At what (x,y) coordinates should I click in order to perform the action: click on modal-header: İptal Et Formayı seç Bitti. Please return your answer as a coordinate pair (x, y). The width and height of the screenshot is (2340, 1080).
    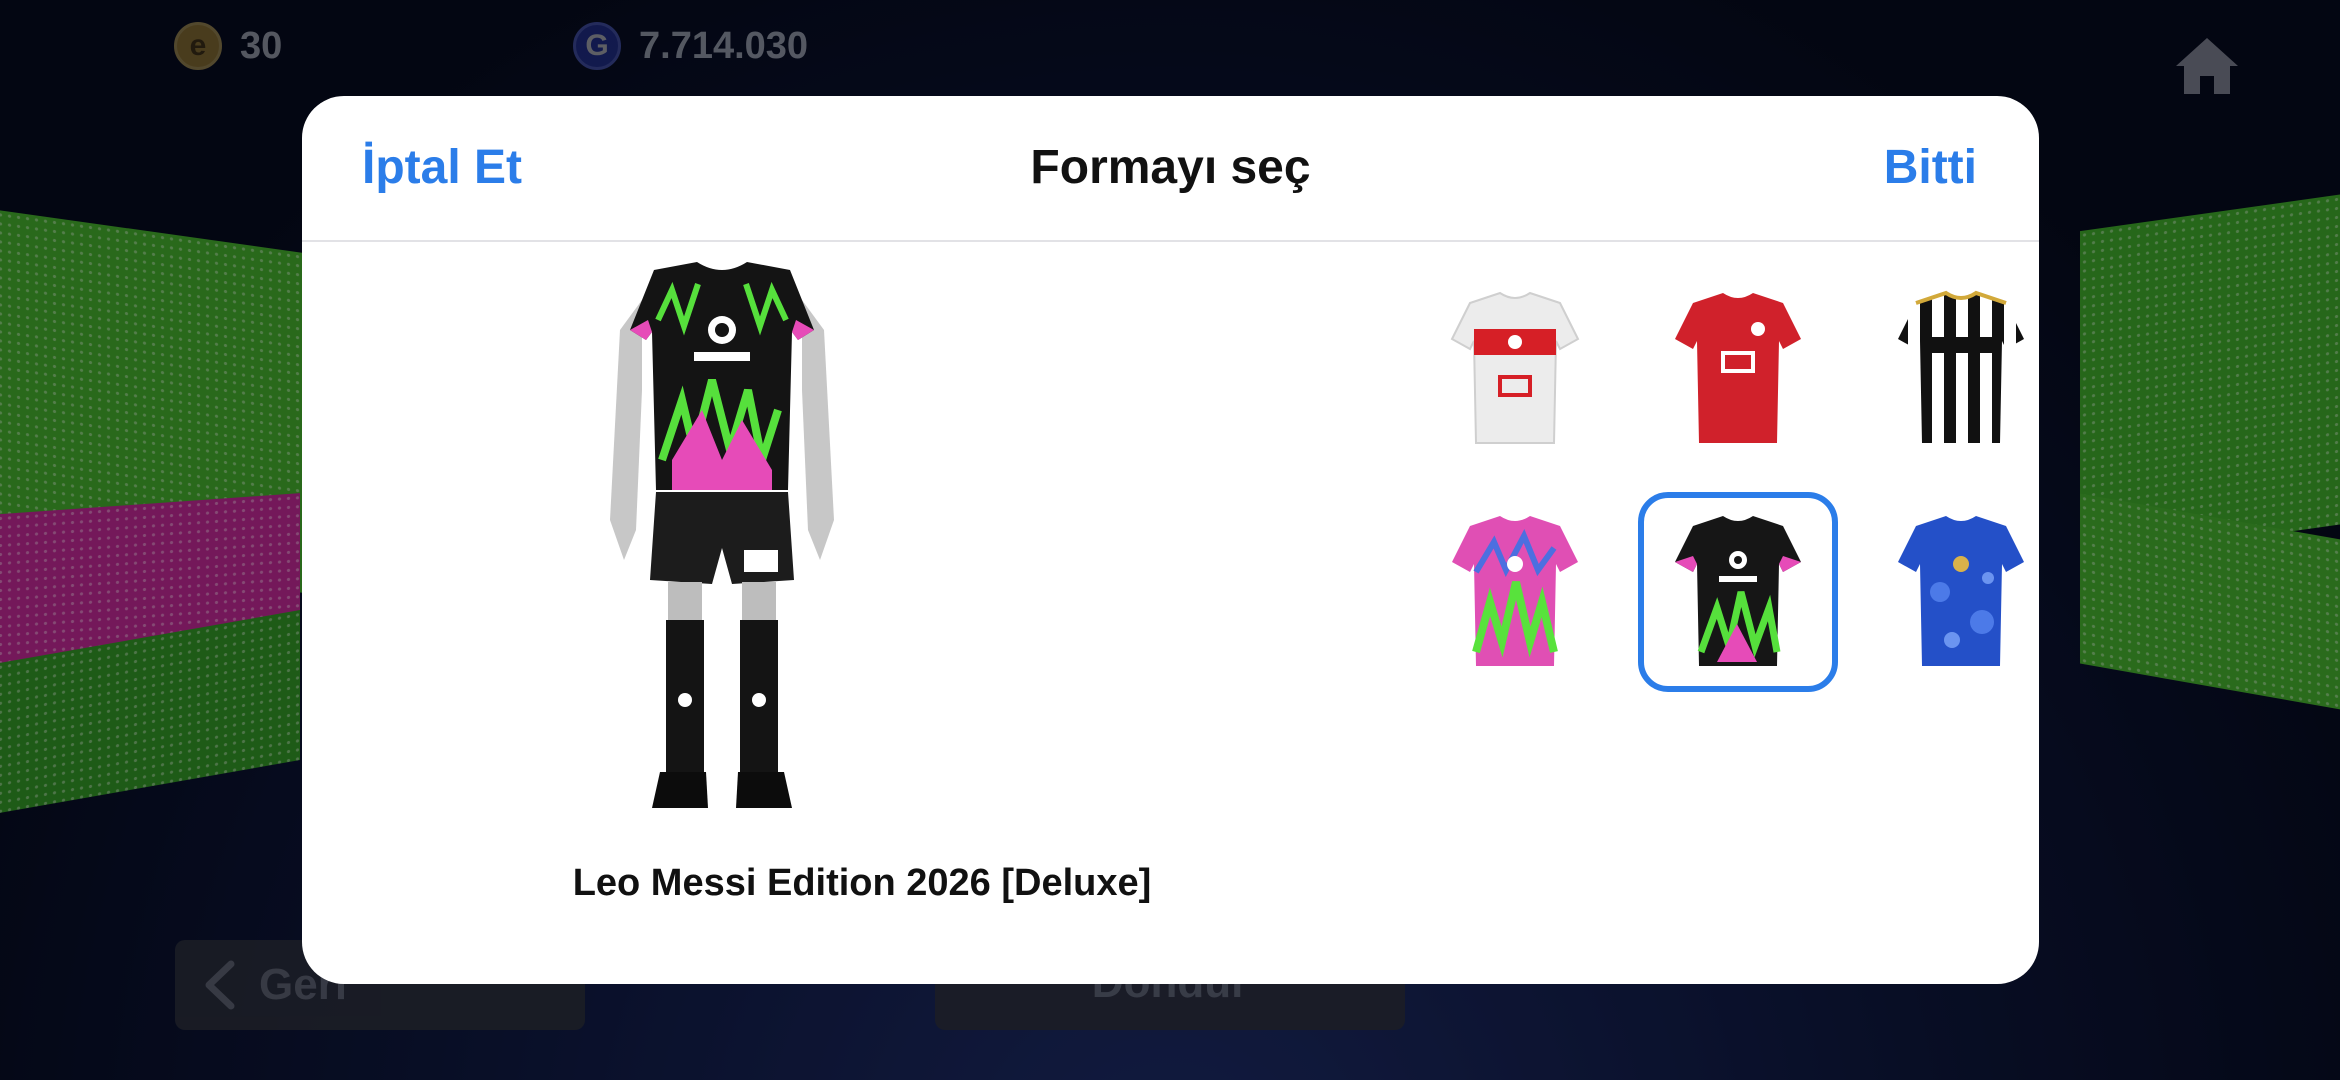
    Looking at the image, I should click on (1170, 169).